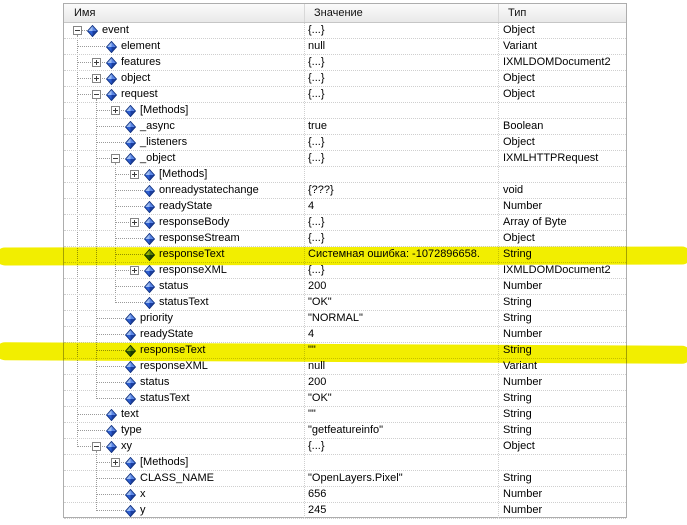  I want to click on value-cell: 4, so click(402, 334).